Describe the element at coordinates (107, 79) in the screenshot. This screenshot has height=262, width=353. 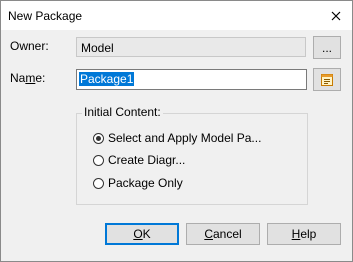
I see `name-input-value: Package1` at that location.